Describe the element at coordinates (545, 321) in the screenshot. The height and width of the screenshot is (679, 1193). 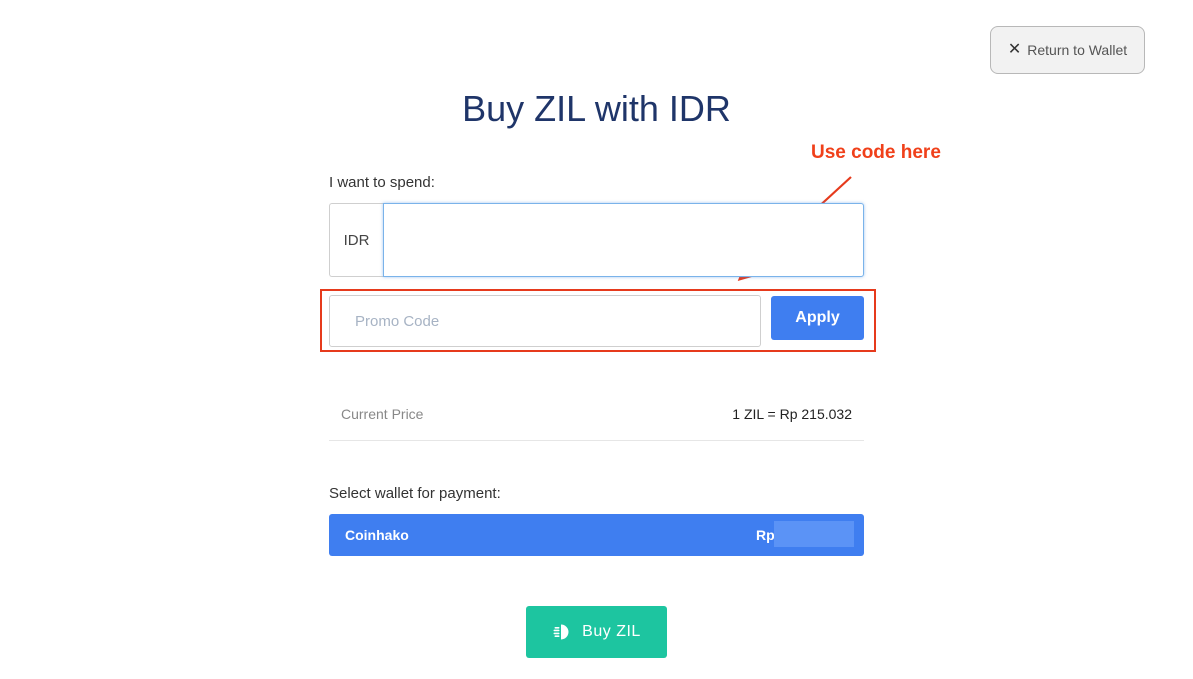
I see `promo-code-input` at that location.